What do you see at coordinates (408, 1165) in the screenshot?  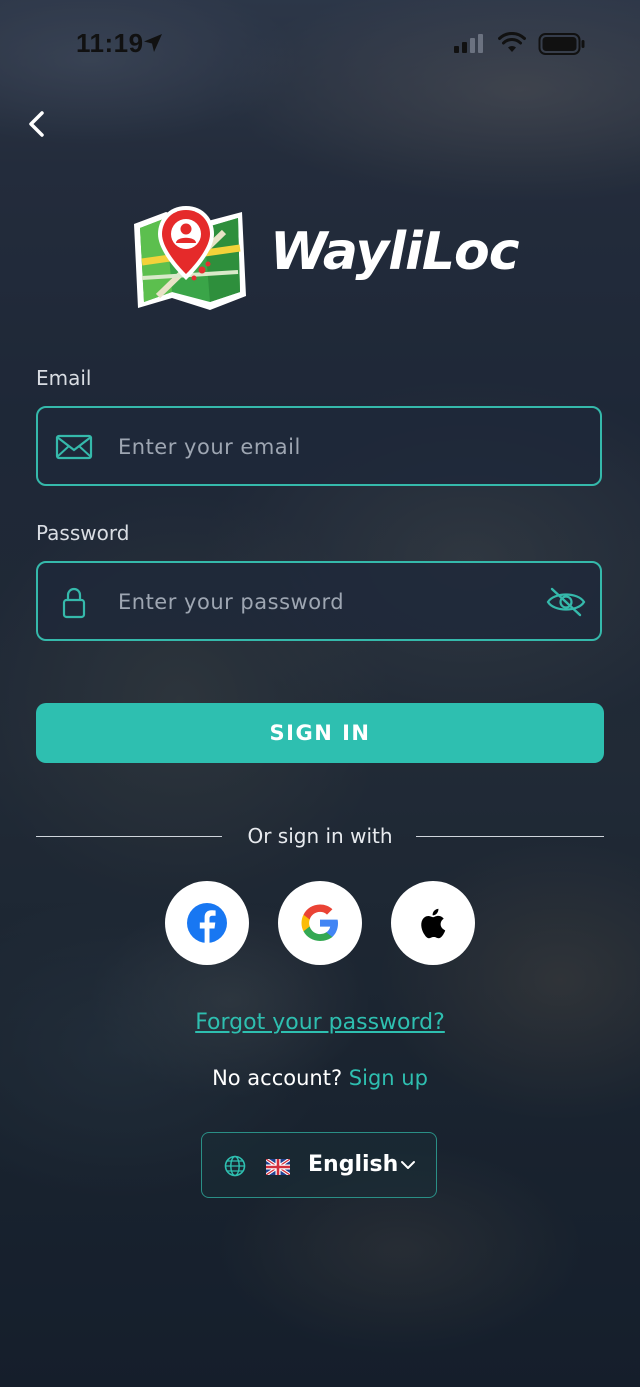 I see `chevron-down-icon` at bounding box center [408, 1165].